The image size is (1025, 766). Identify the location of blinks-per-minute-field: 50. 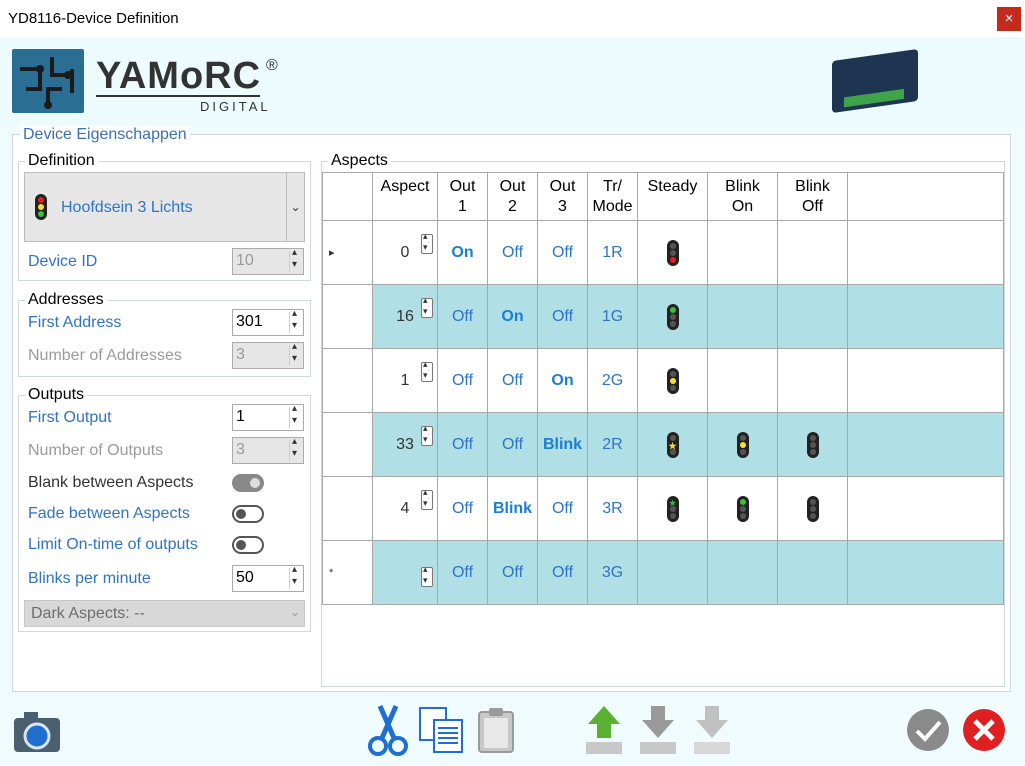
(268, 578).